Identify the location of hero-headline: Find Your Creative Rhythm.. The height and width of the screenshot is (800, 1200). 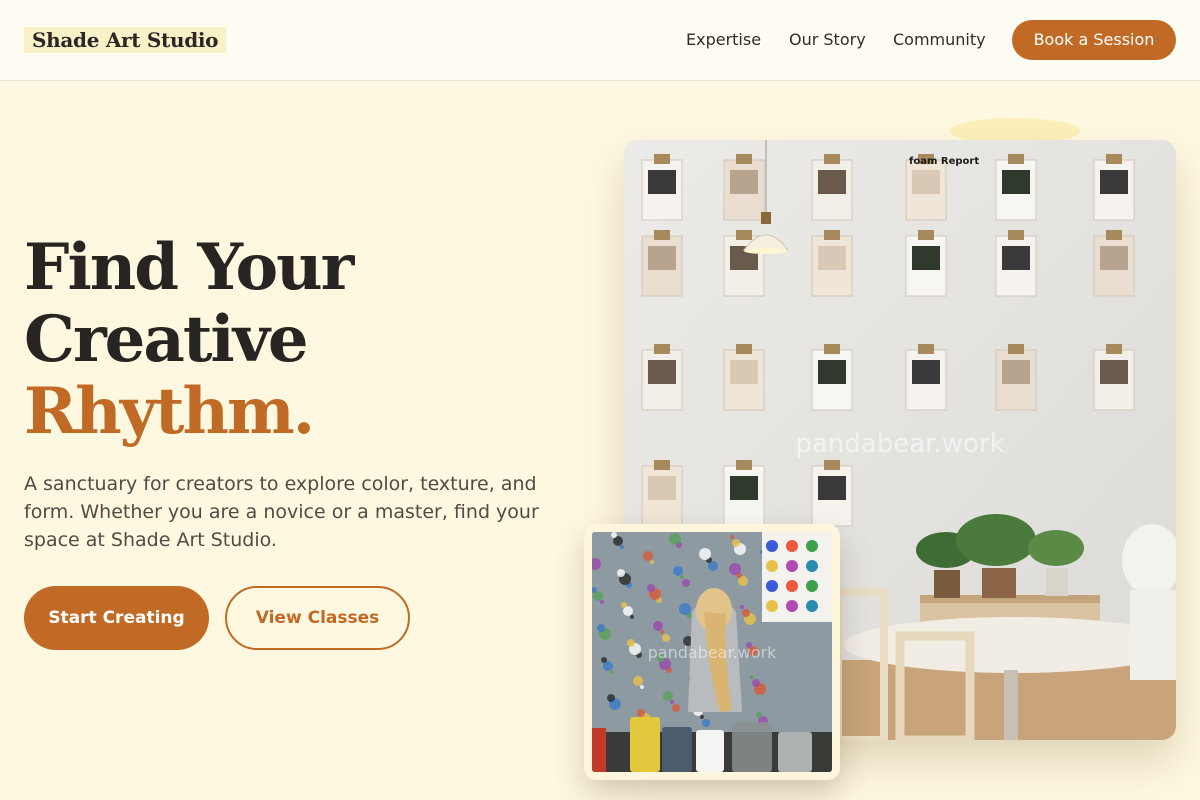
(189, 339).